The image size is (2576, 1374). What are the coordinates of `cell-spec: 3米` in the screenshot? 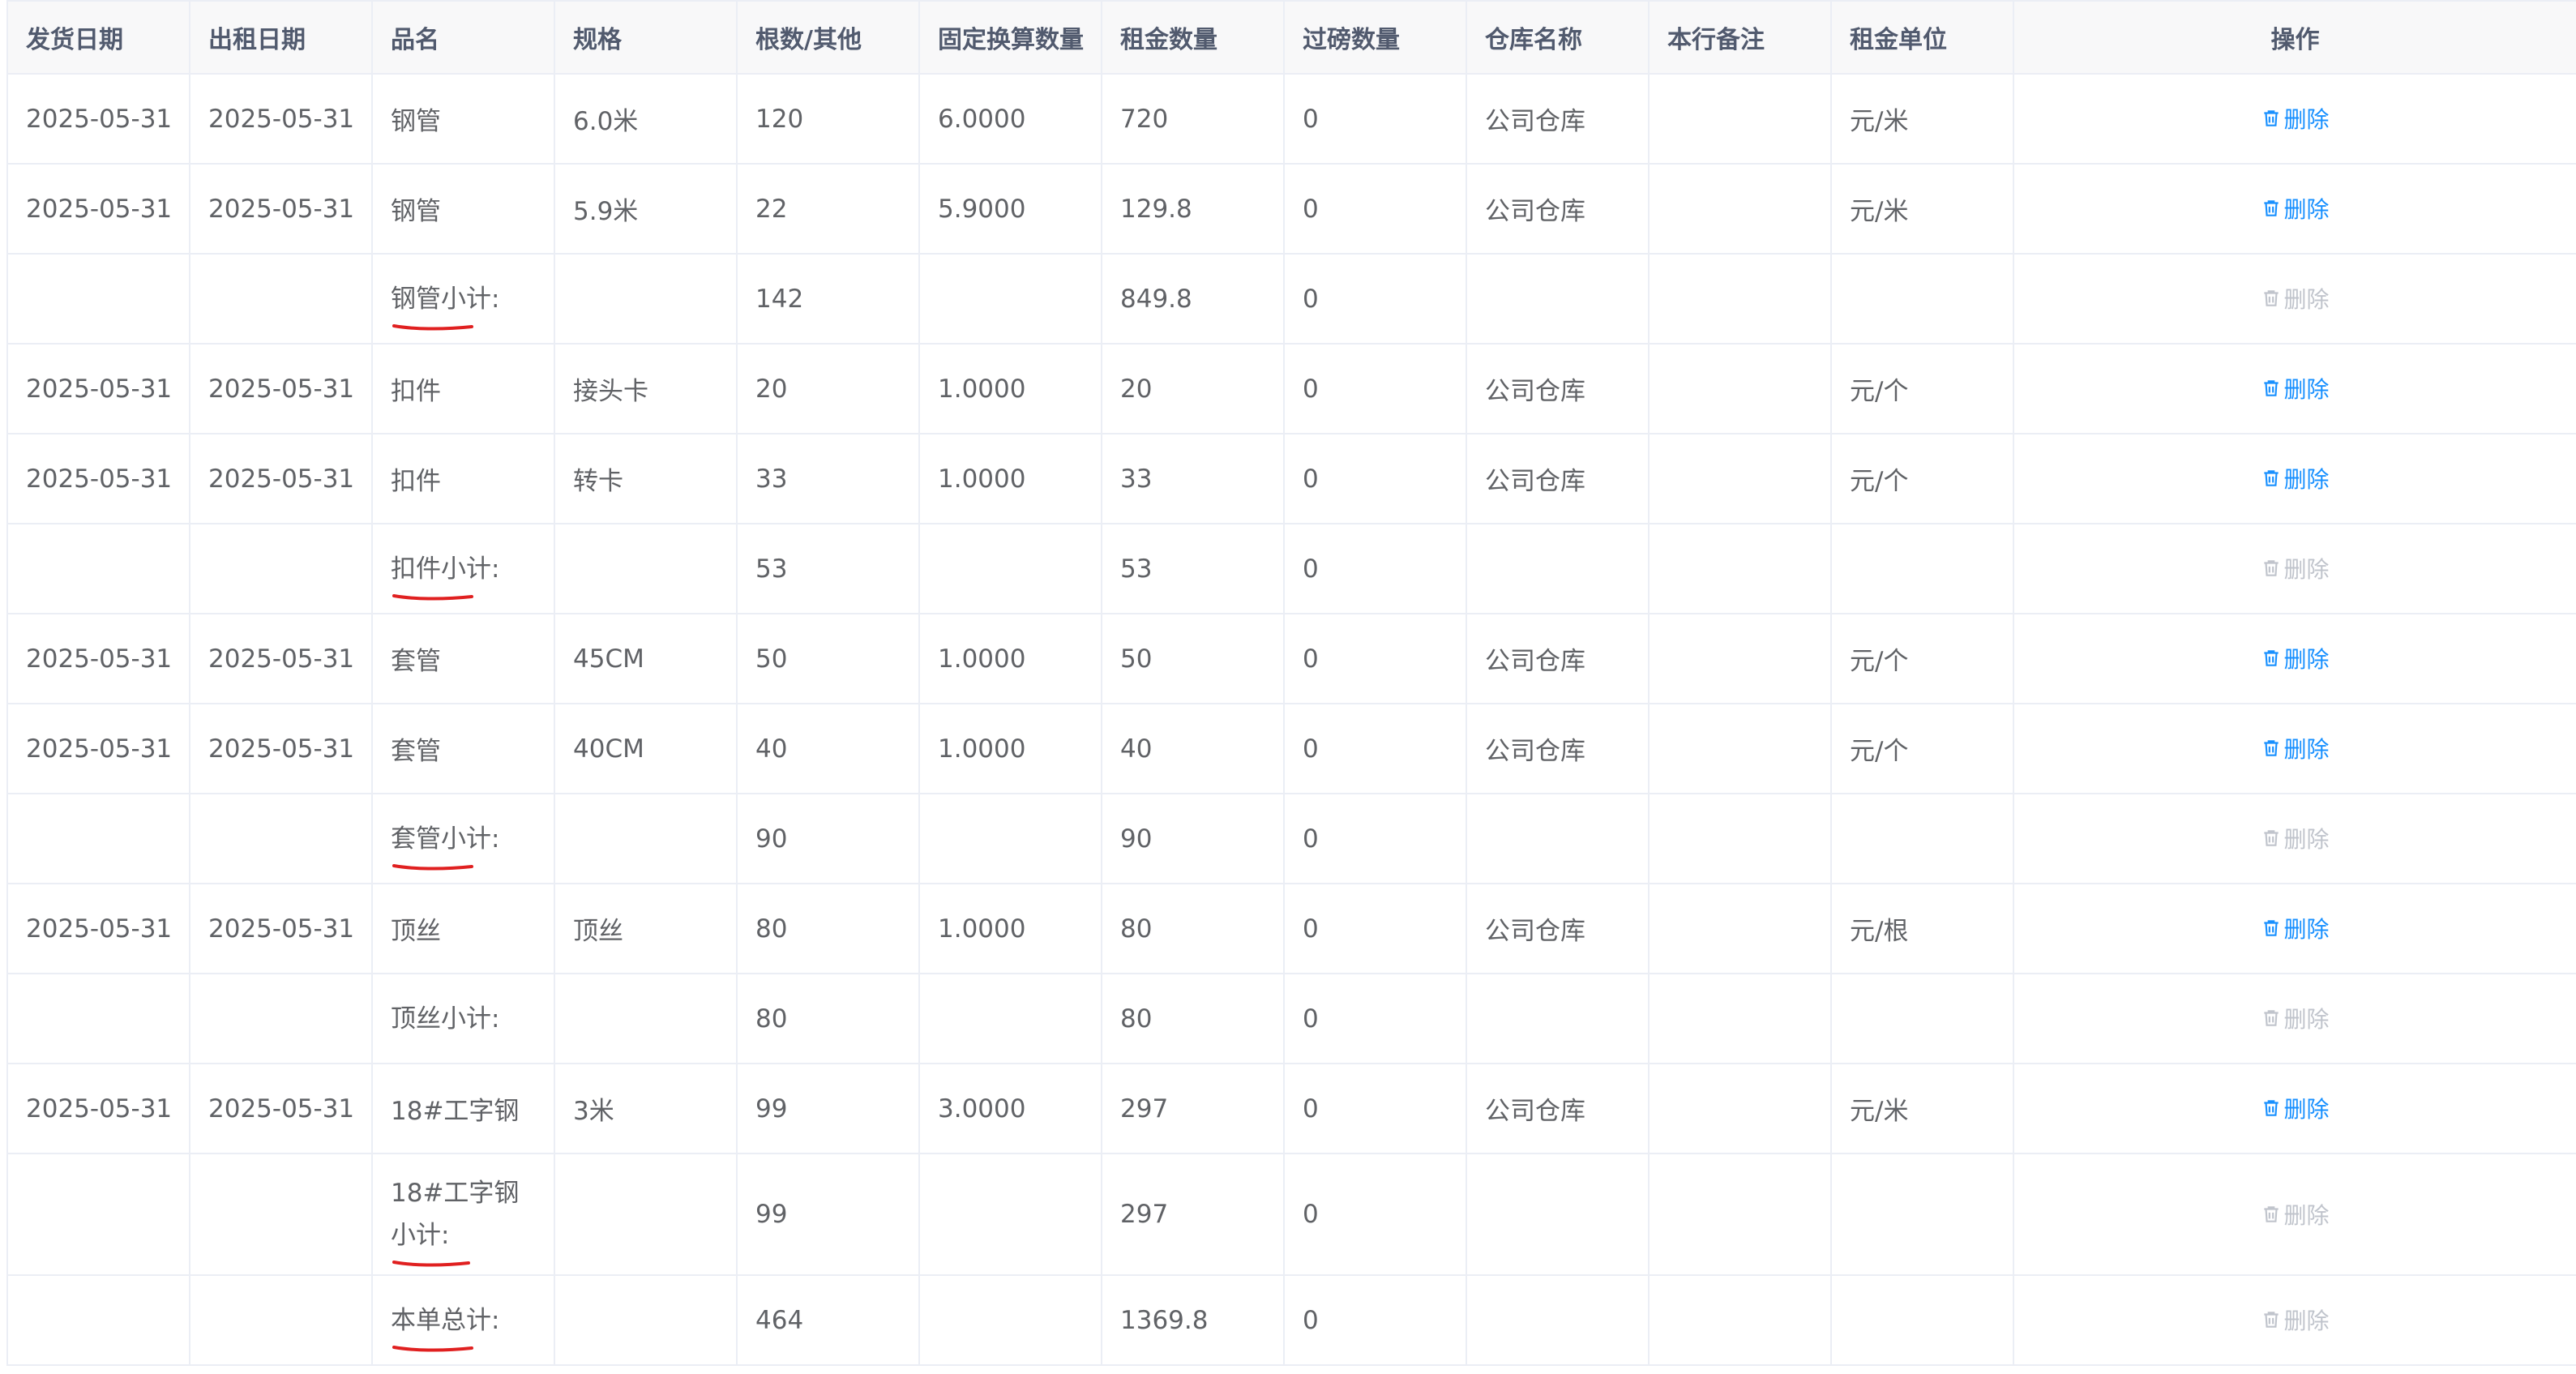 It's located at (646, 1108).